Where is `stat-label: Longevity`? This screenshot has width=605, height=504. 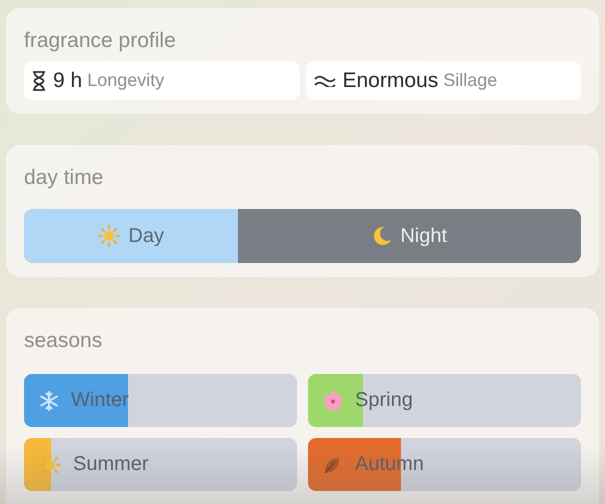 stat-label: Longevity is located at coordinates (125, 80).